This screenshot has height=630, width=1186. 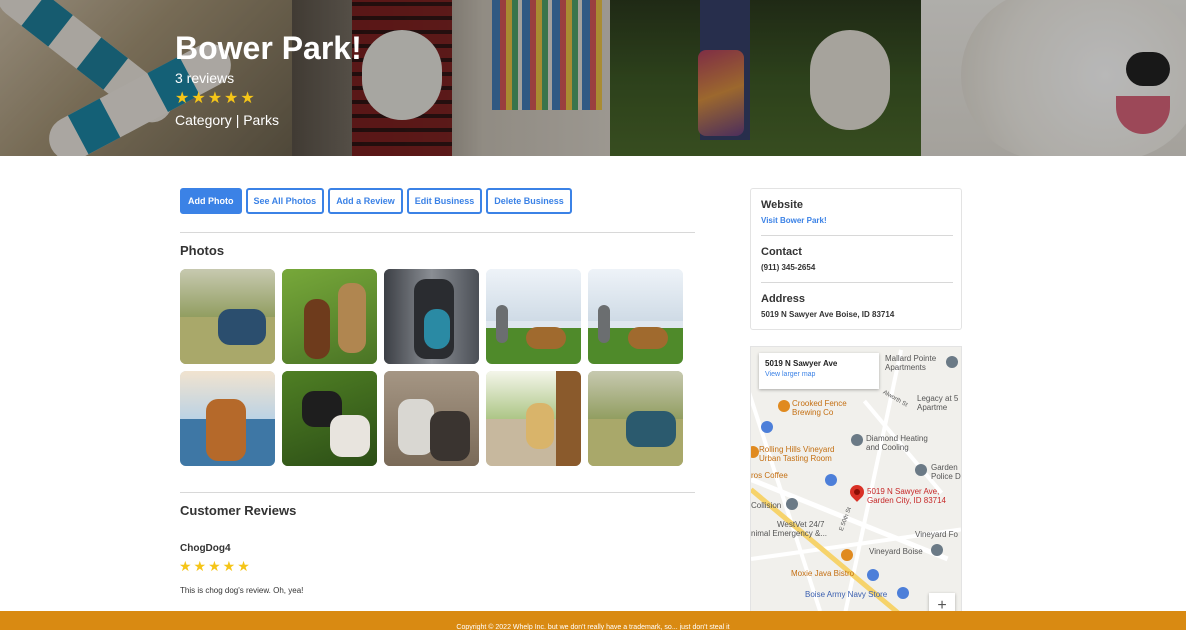 What do you see at coordinates (819, 374) in the screenshot?
I see `view-larger-map-link: View larger map` at bounding box center [819, 374].